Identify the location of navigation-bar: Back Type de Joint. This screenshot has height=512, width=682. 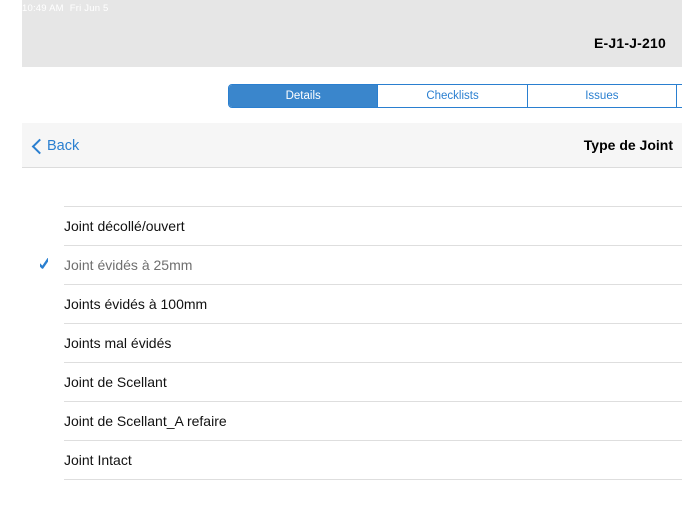
(352, 145).